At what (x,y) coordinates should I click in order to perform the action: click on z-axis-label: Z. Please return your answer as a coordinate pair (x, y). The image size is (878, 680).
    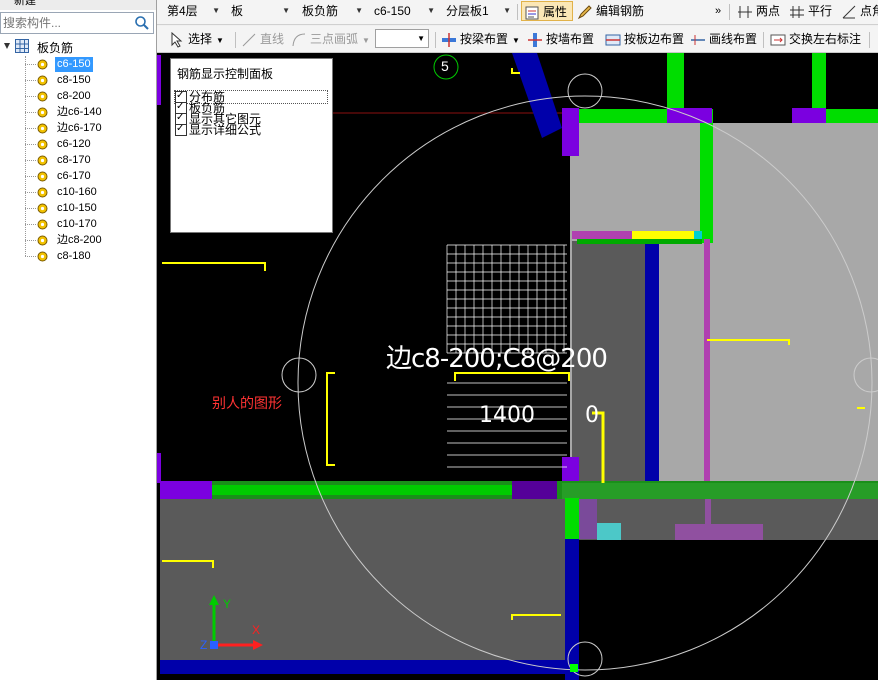
    Looking at the image, I should click on (204, 645).